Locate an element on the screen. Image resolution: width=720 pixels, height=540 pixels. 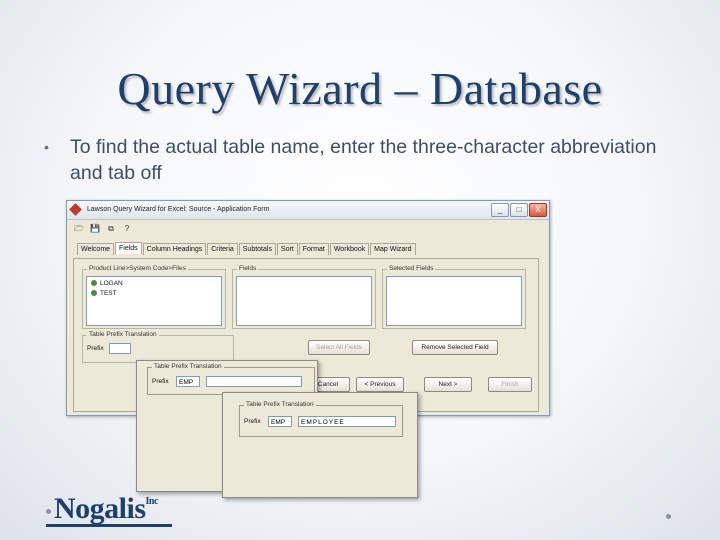
popup1-prefix-group: Table Prefix Translation Prefix EMP is located at coordinates (231, 379).